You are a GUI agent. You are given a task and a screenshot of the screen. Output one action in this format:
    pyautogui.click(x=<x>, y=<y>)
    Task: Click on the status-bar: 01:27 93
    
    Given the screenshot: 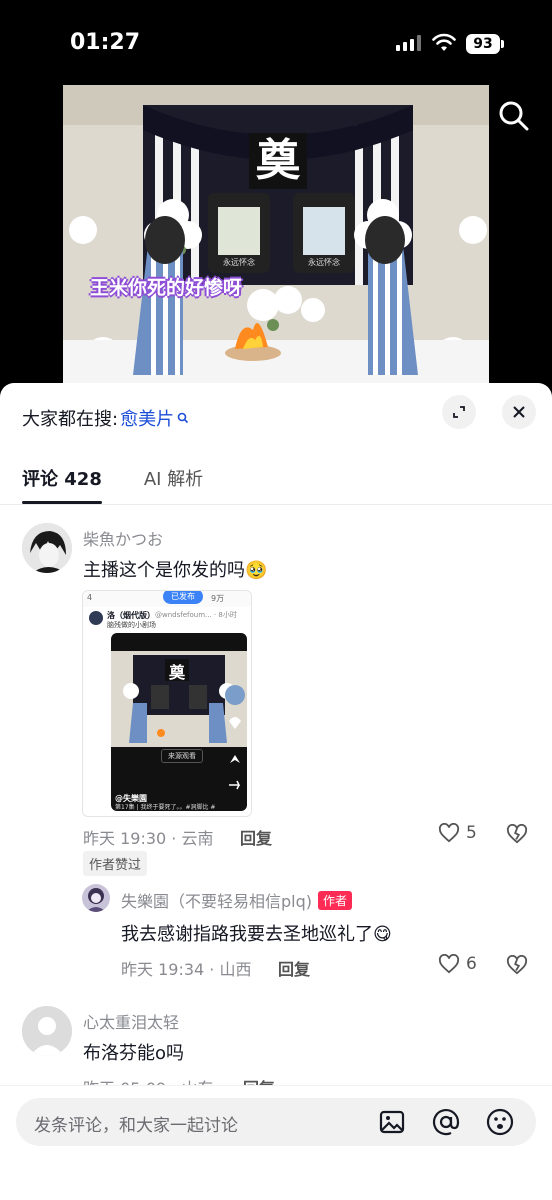 What is the action you would take?
    pyautogui.click(x=276, y=40)
    